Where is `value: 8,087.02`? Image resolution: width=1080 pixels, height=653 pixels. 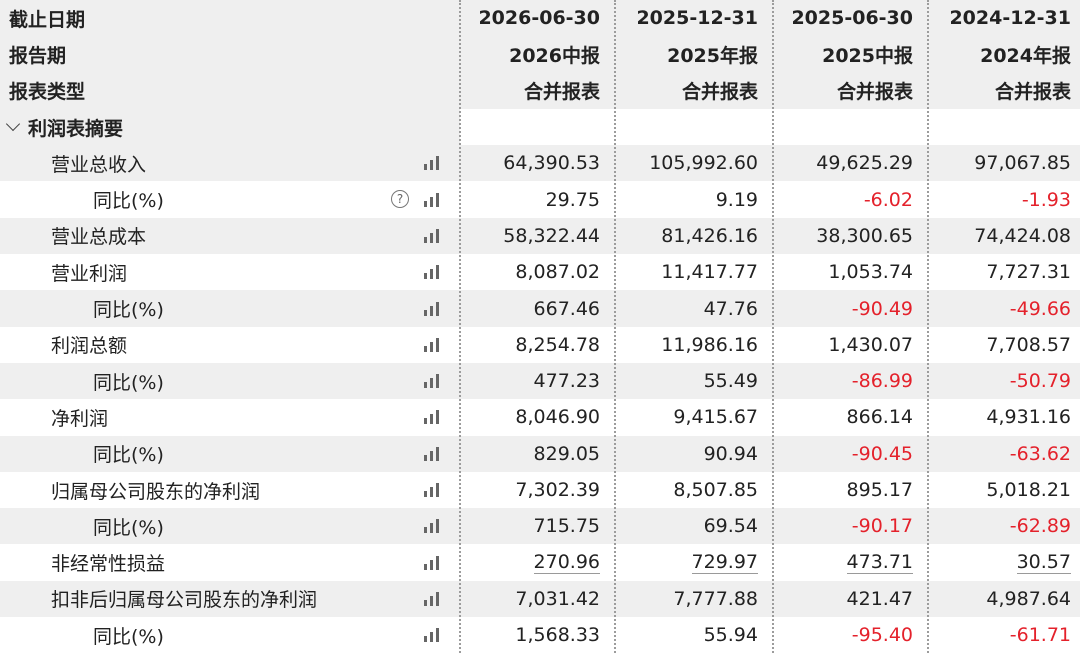
value: 8,087.02 is located at coordinates (557, 272).